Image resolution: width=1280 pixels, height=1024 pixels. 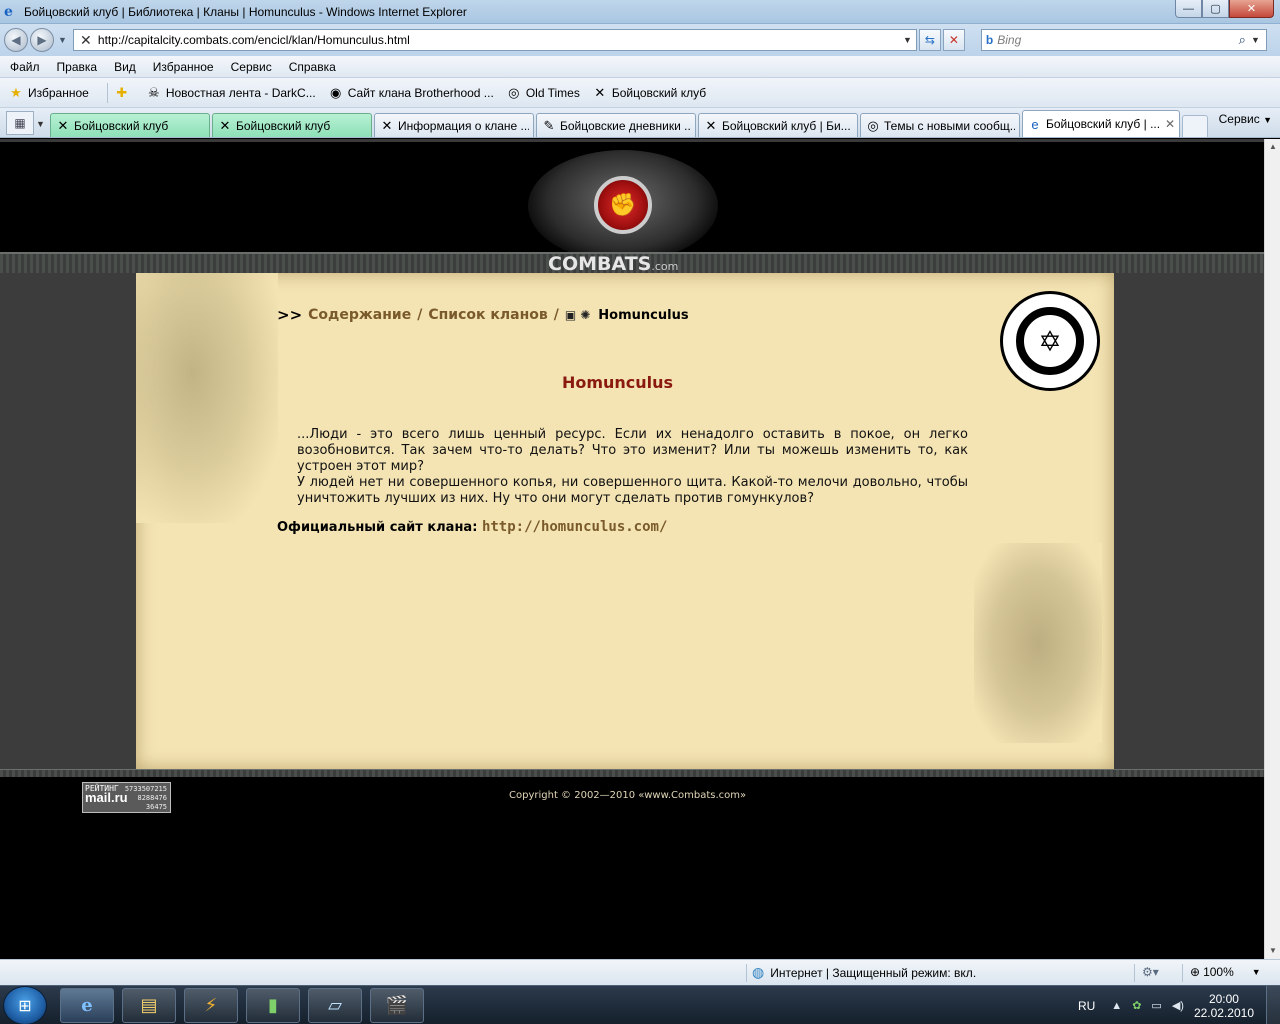 I want to click on ie-icon: e, so click(x=87, y=1005).